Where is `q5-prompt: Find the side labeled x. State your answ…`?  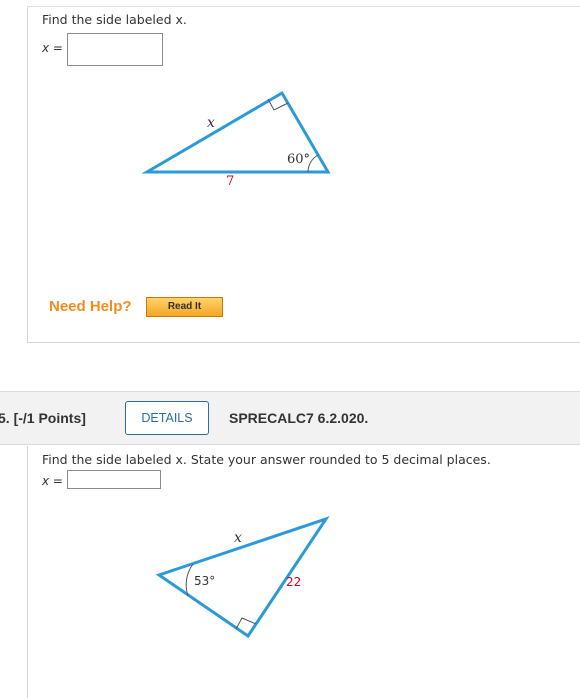 q5-prompt: Find the side labeled x. State your answ… is located at coordinates (266, 459).